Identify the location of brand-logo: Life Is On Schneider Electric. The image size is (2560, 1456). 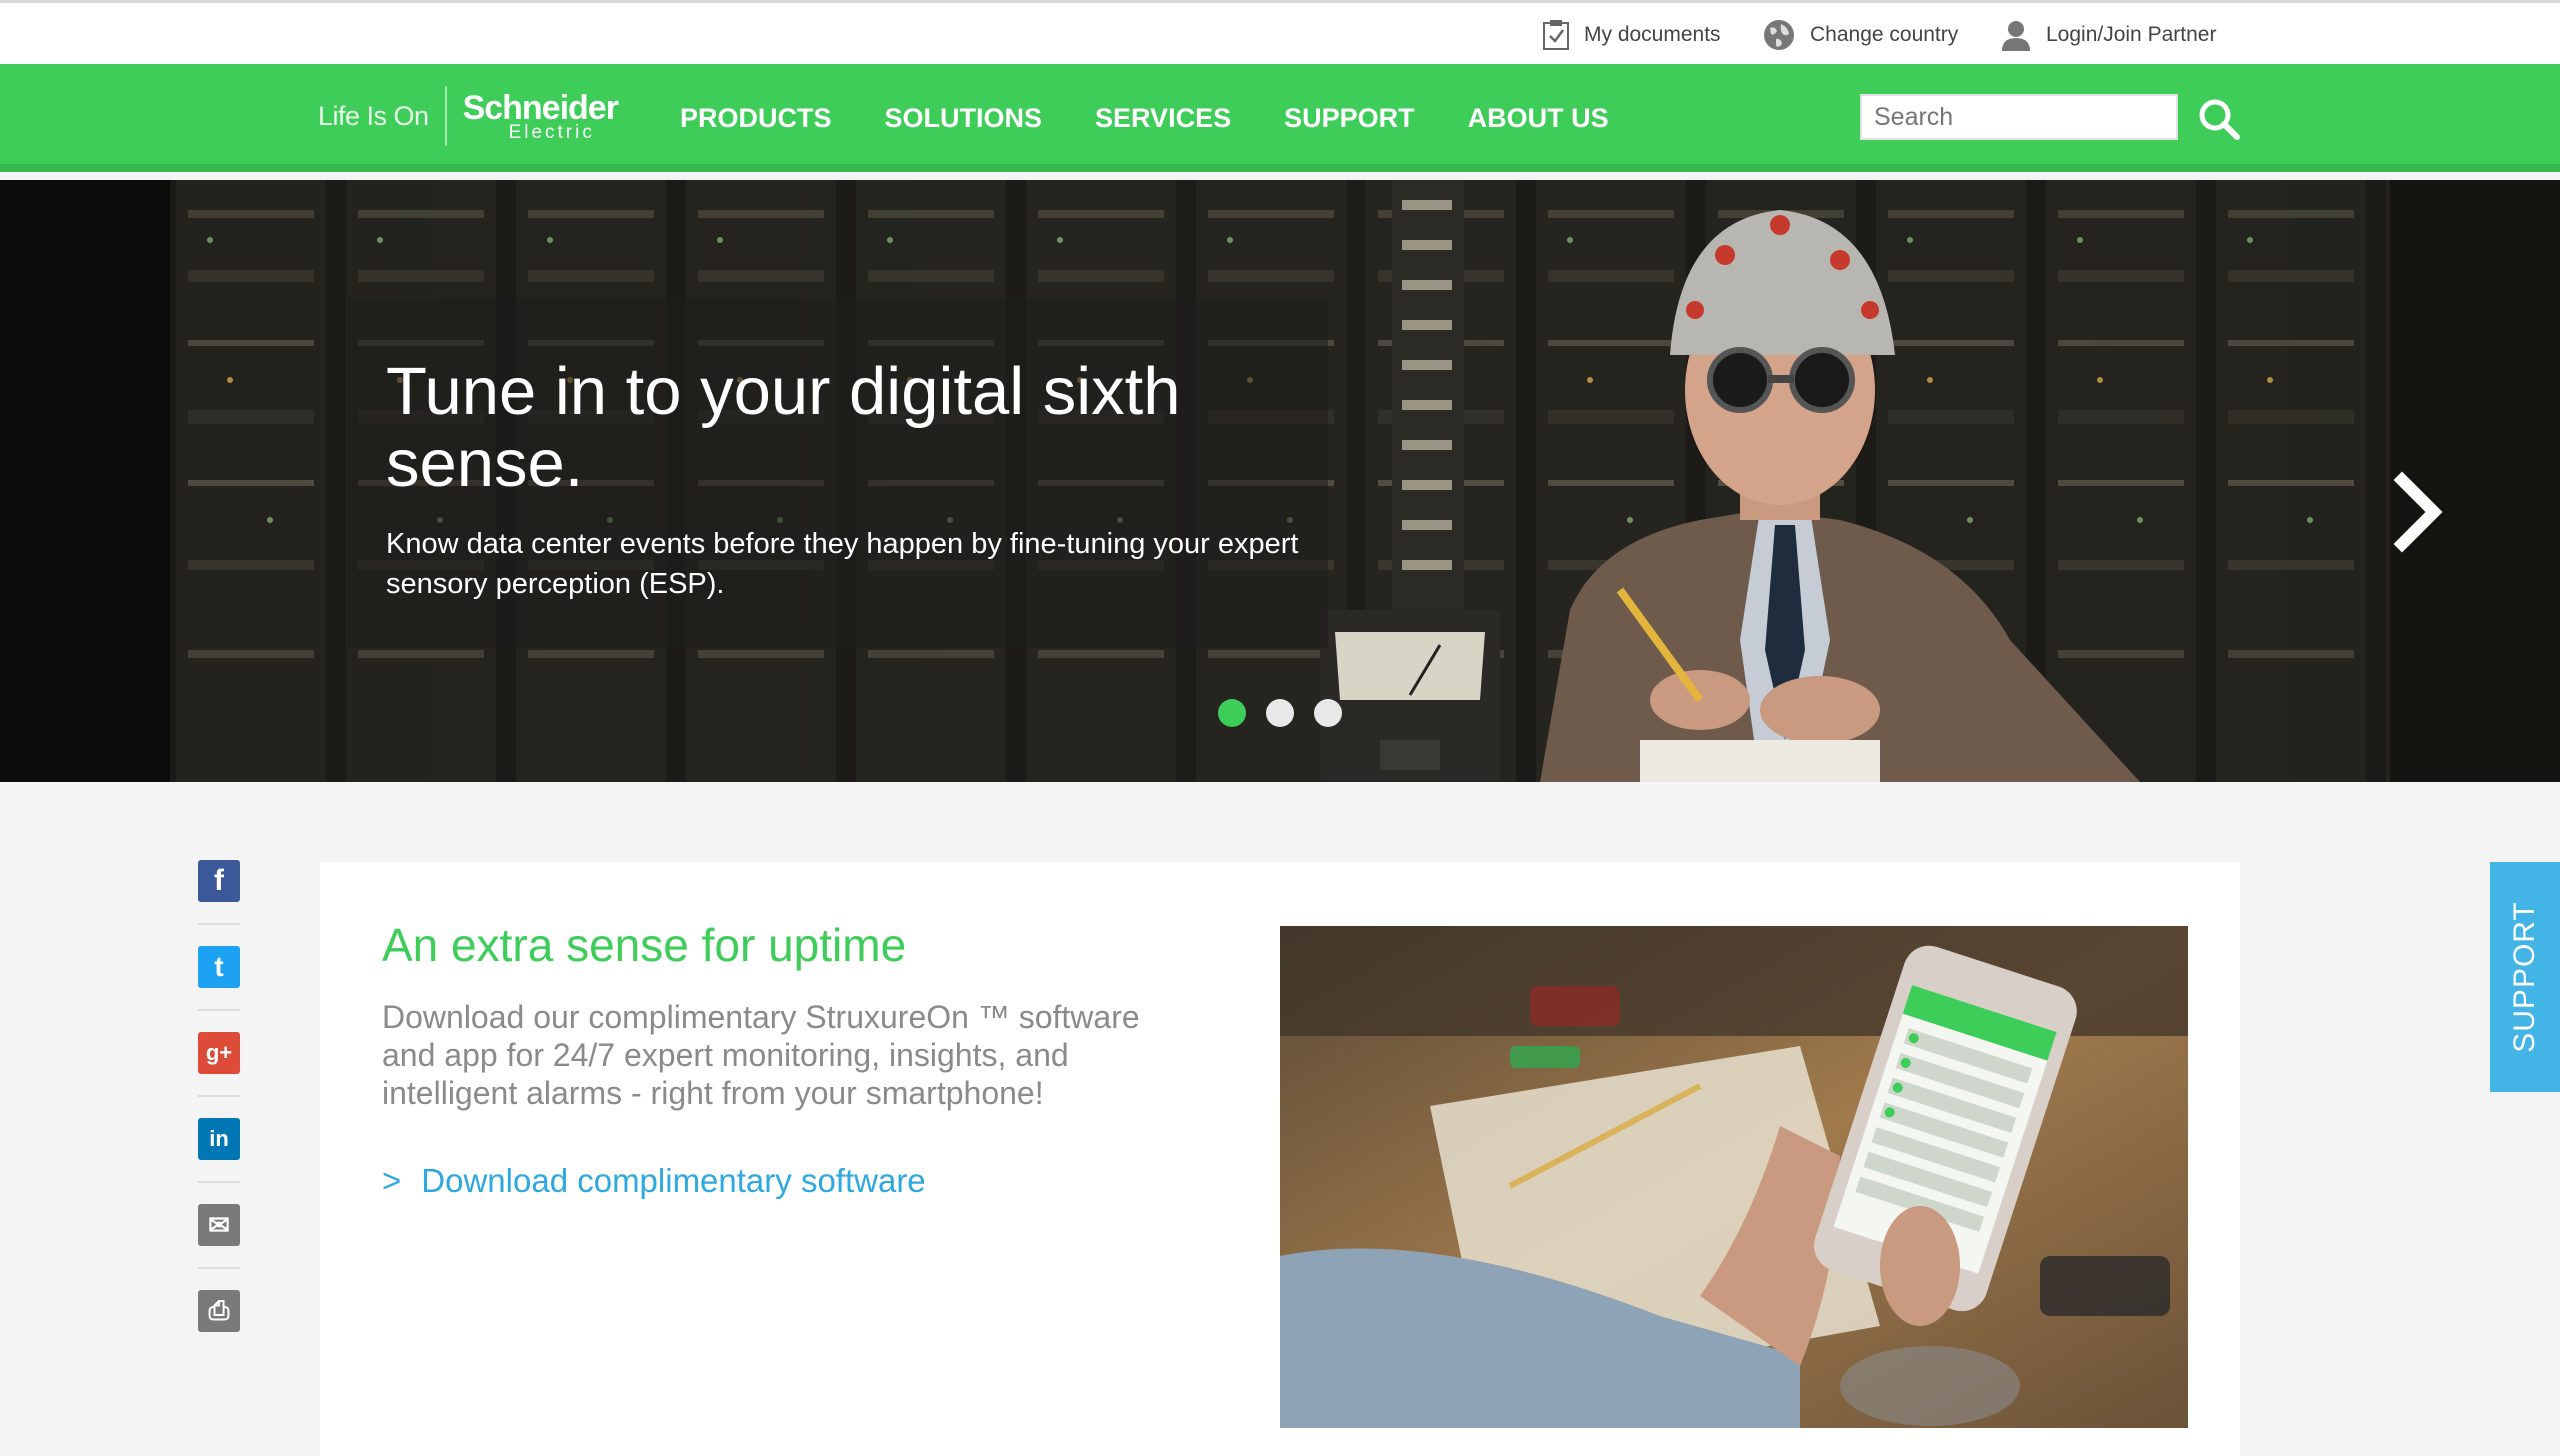
(468, 116).